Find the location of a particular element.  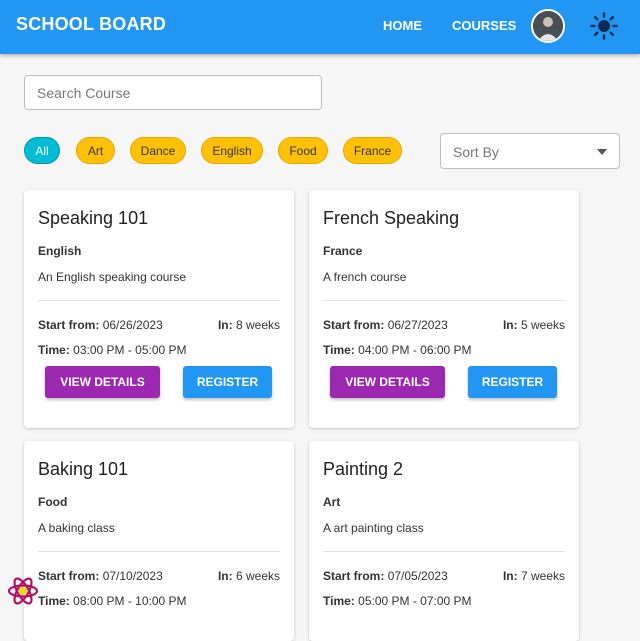

course-duration: In: 8 weeks is located at coordinates (249, 325).